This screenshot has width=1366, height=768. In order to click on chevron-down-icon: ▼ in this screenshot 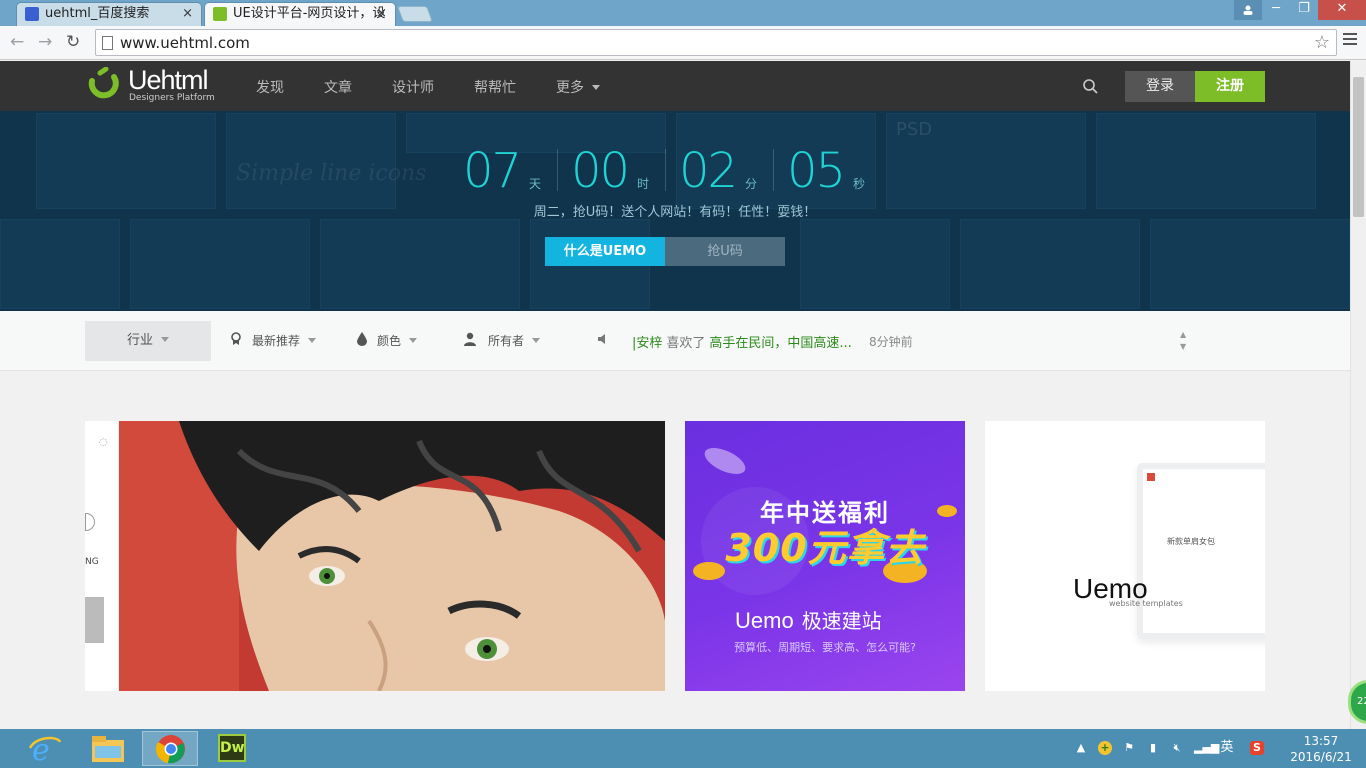, I will do `click(1183, 347)`.